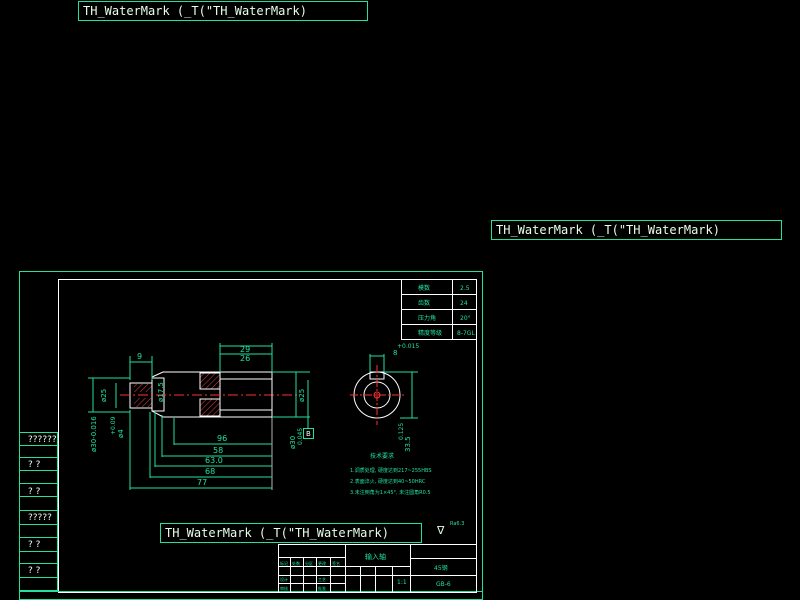 Image resolution: width=800 pixels, height=600 pixels. What do you see at coordinates (375, 556) in the screenshot?
I see `part-name: 输入轴` at bounding box center [375, 556].